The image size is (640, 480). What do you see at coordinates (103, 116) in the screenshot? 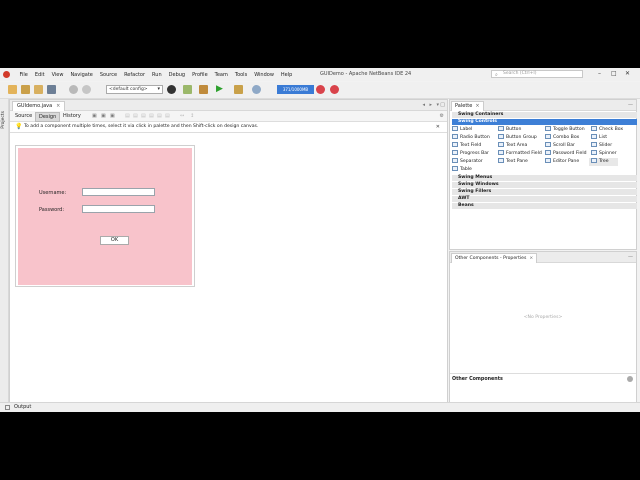
I see `connection-mode-icon: ▣` at bounding box center [103, 116].